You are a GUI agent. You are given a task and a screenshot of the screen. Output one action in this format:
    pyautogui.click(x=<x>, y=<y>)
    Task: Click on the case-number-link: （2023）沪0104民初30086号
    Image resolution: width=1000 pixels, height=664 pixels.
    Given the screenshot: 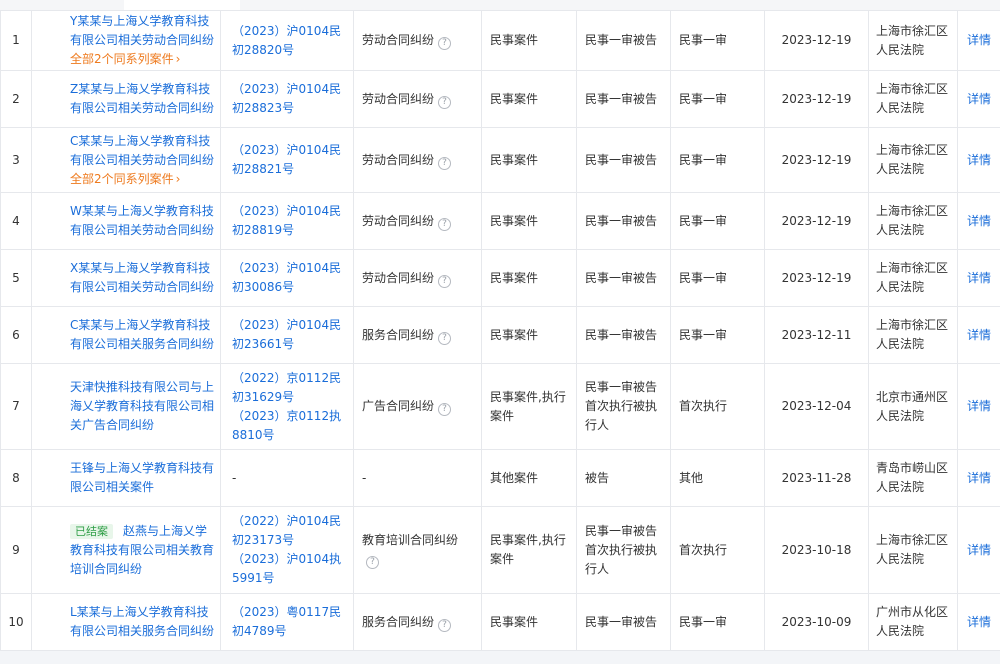 What is the action you would take?
    pyautogui.click(x=289, y=278)
    